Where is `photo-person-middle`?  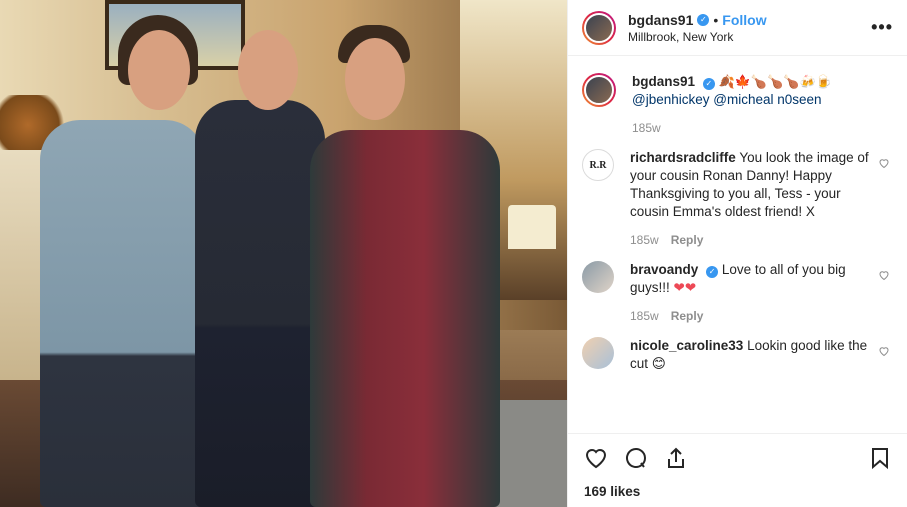 photo-person-middle is located at coordinates (260, 303).